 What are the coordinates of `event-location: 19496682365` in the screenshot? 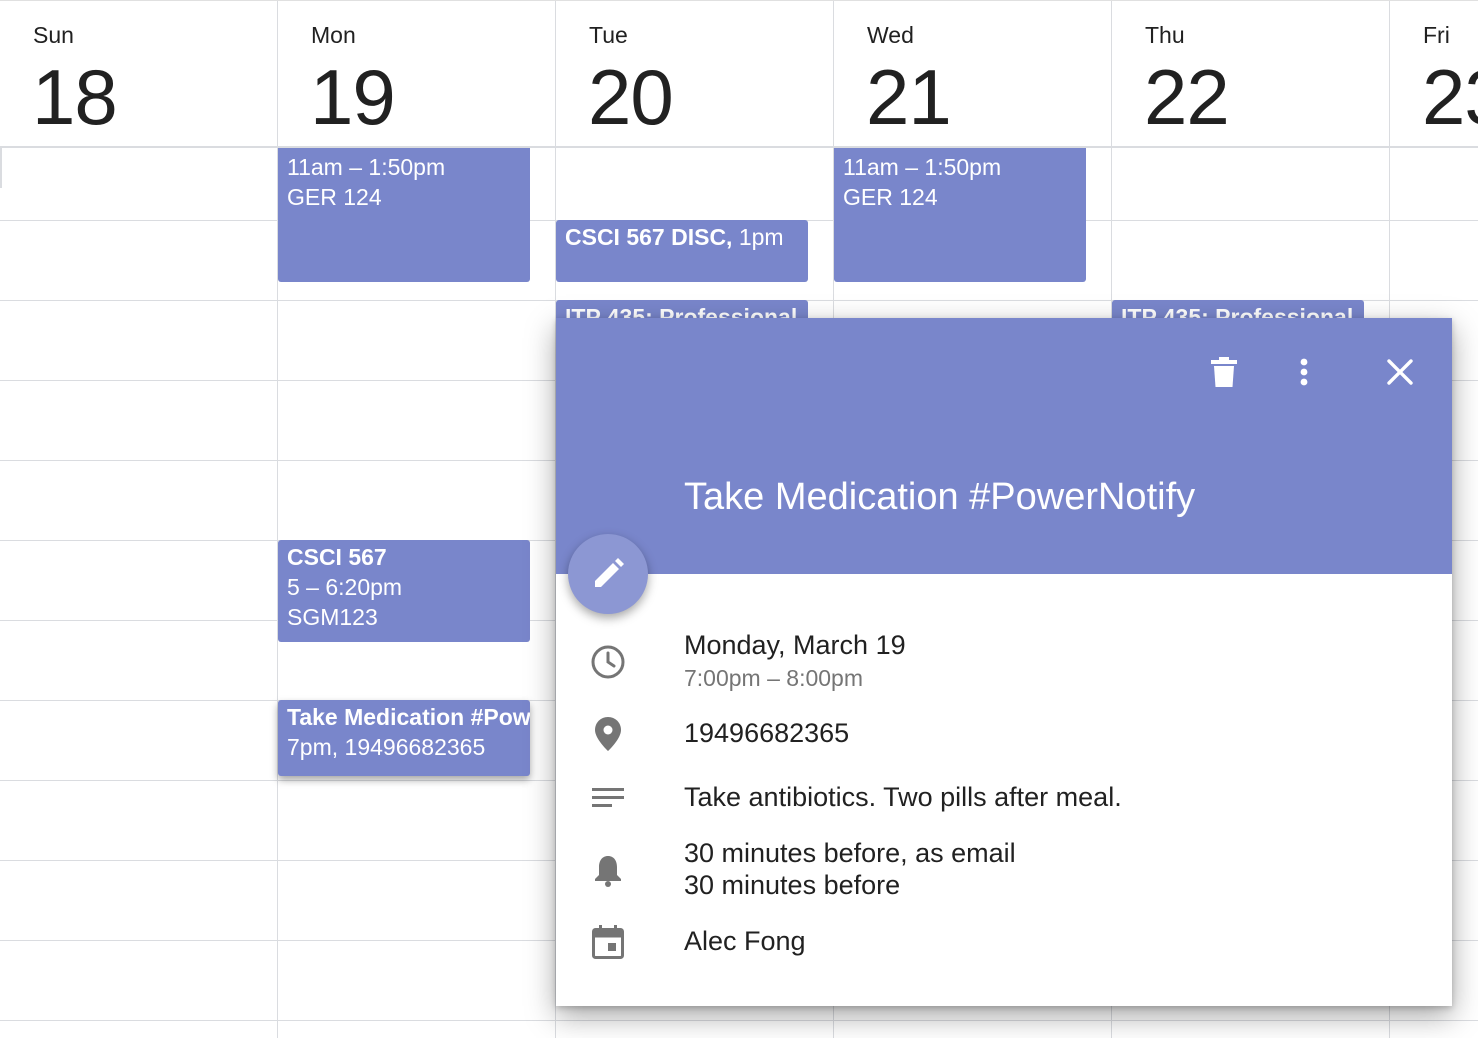 It's located at (766, 733).